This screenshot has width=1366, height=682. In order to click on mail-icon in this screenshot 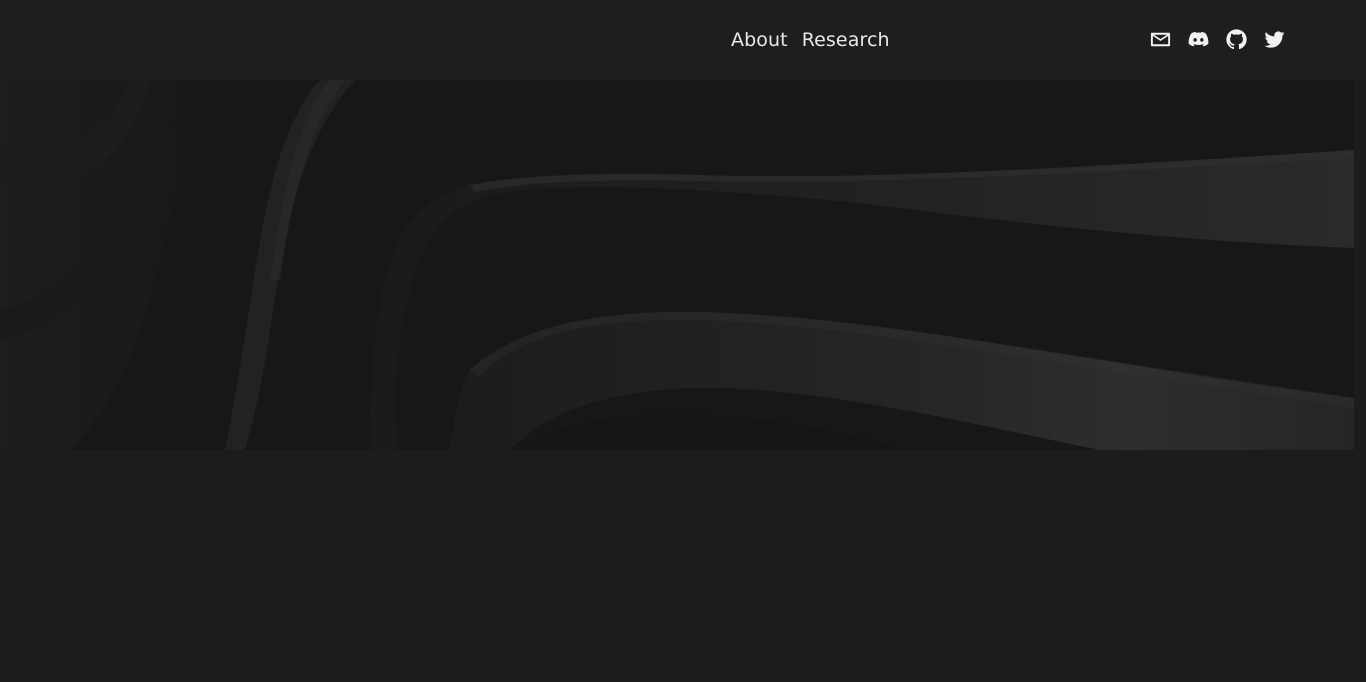, I will do `click(1160, 39)`.